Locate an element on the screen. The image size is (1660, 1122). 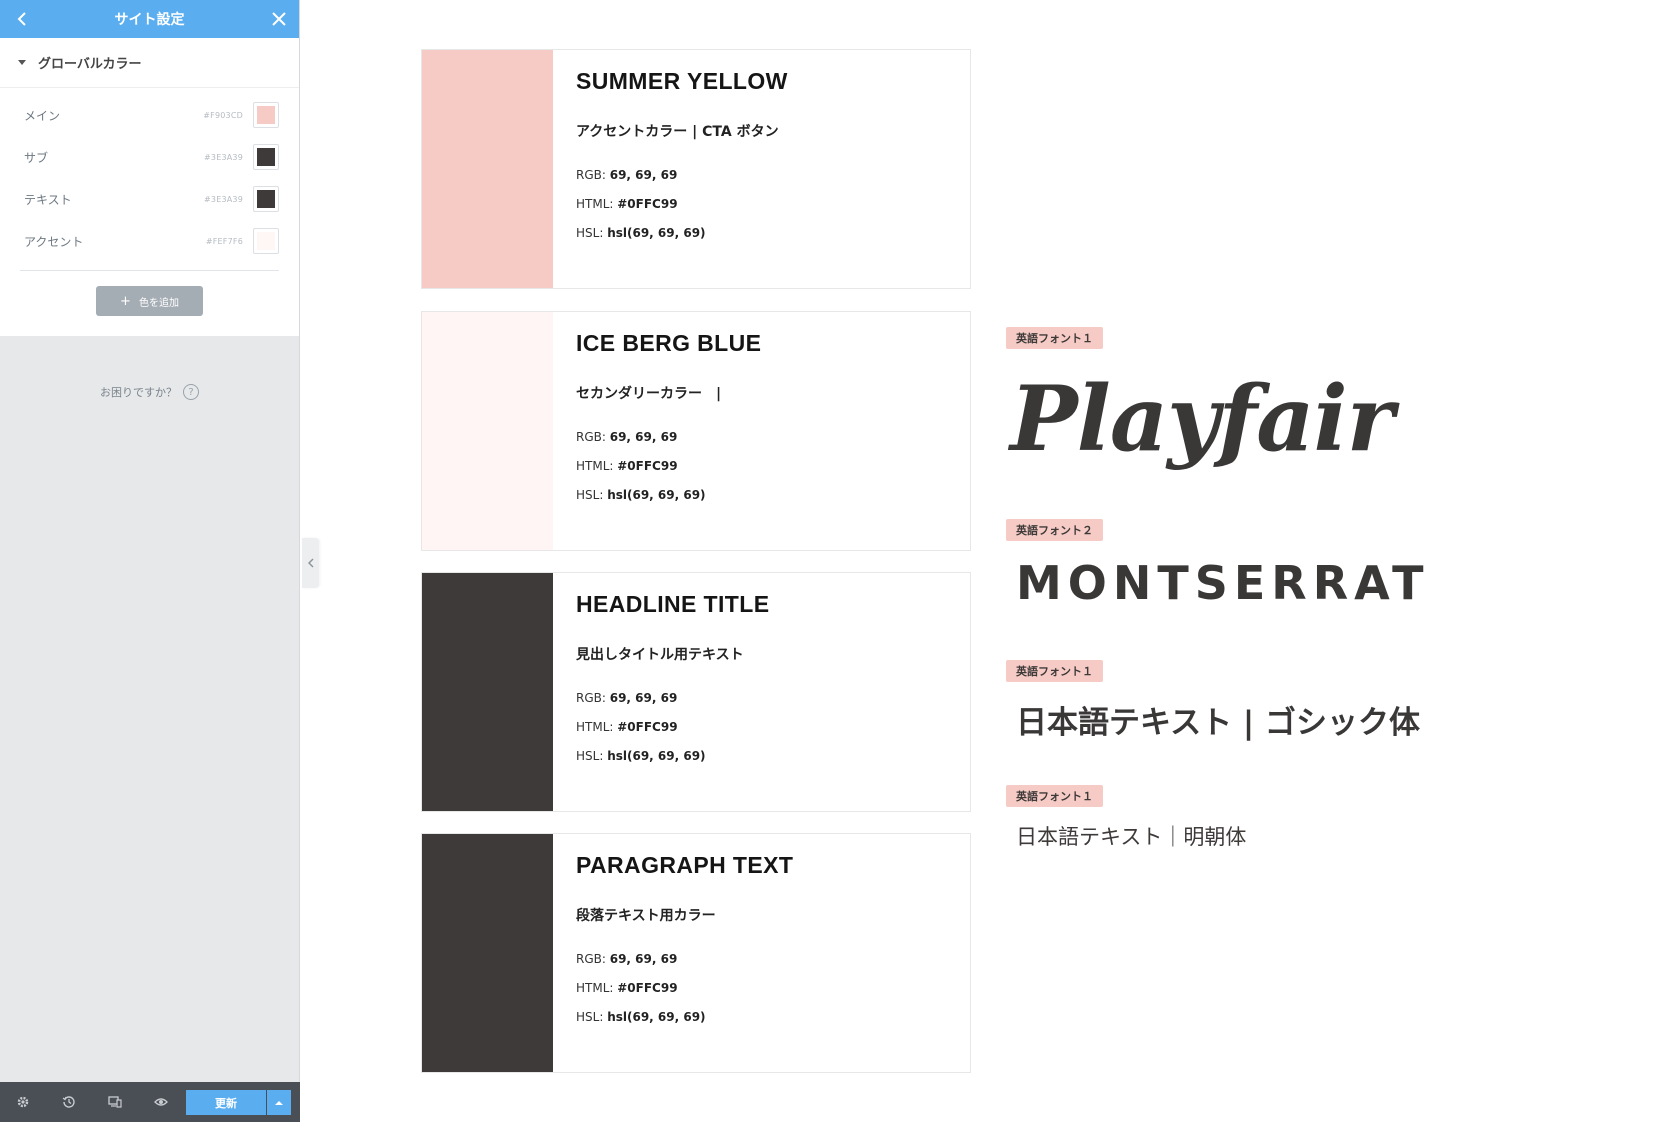
color-row-sub: サブ #3E3A39 is located at coordinates (151, 157).